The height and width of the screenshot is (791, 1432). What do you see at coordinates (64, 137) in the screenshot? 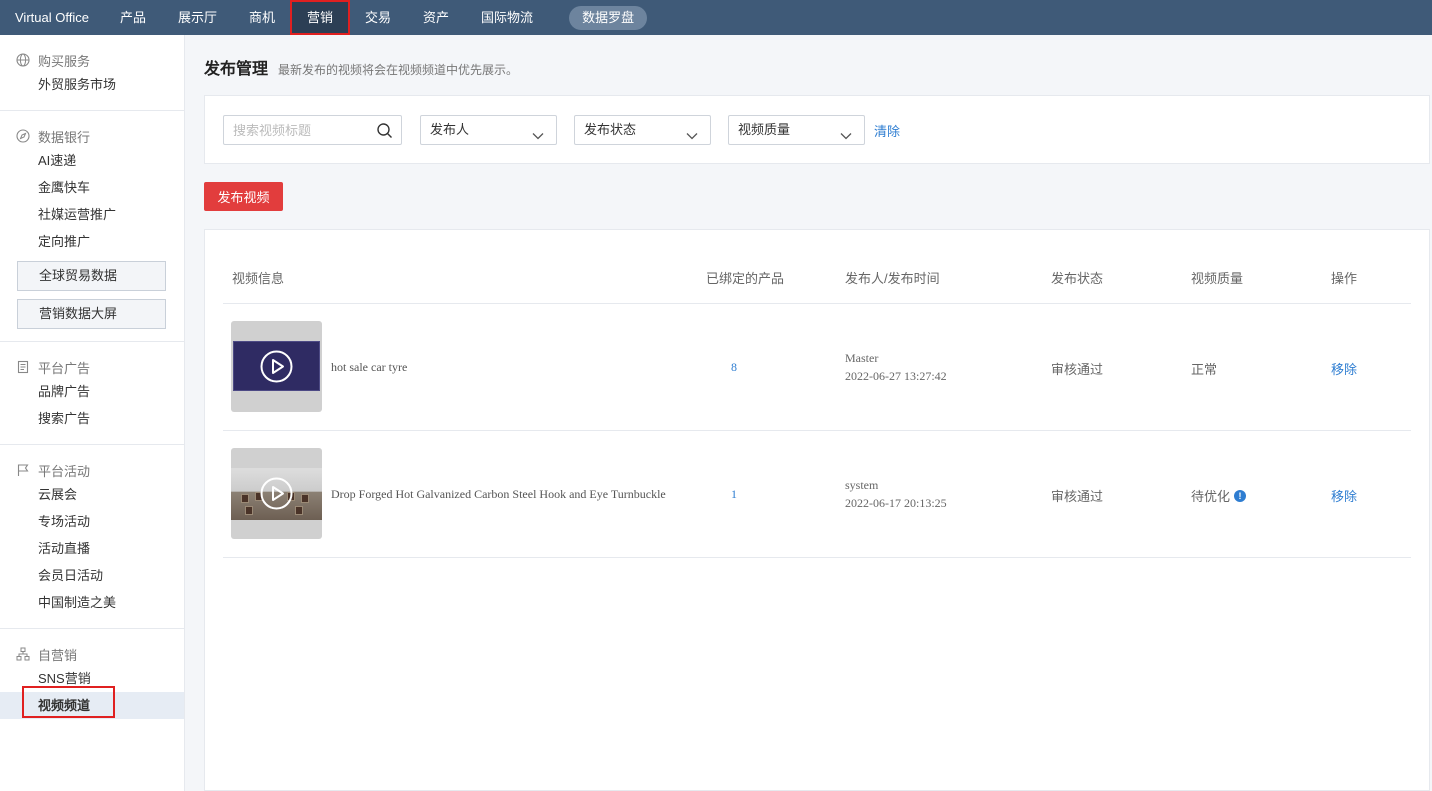
I see `sidebar-group-title: 数据银行` at bounding box center [64, 137].